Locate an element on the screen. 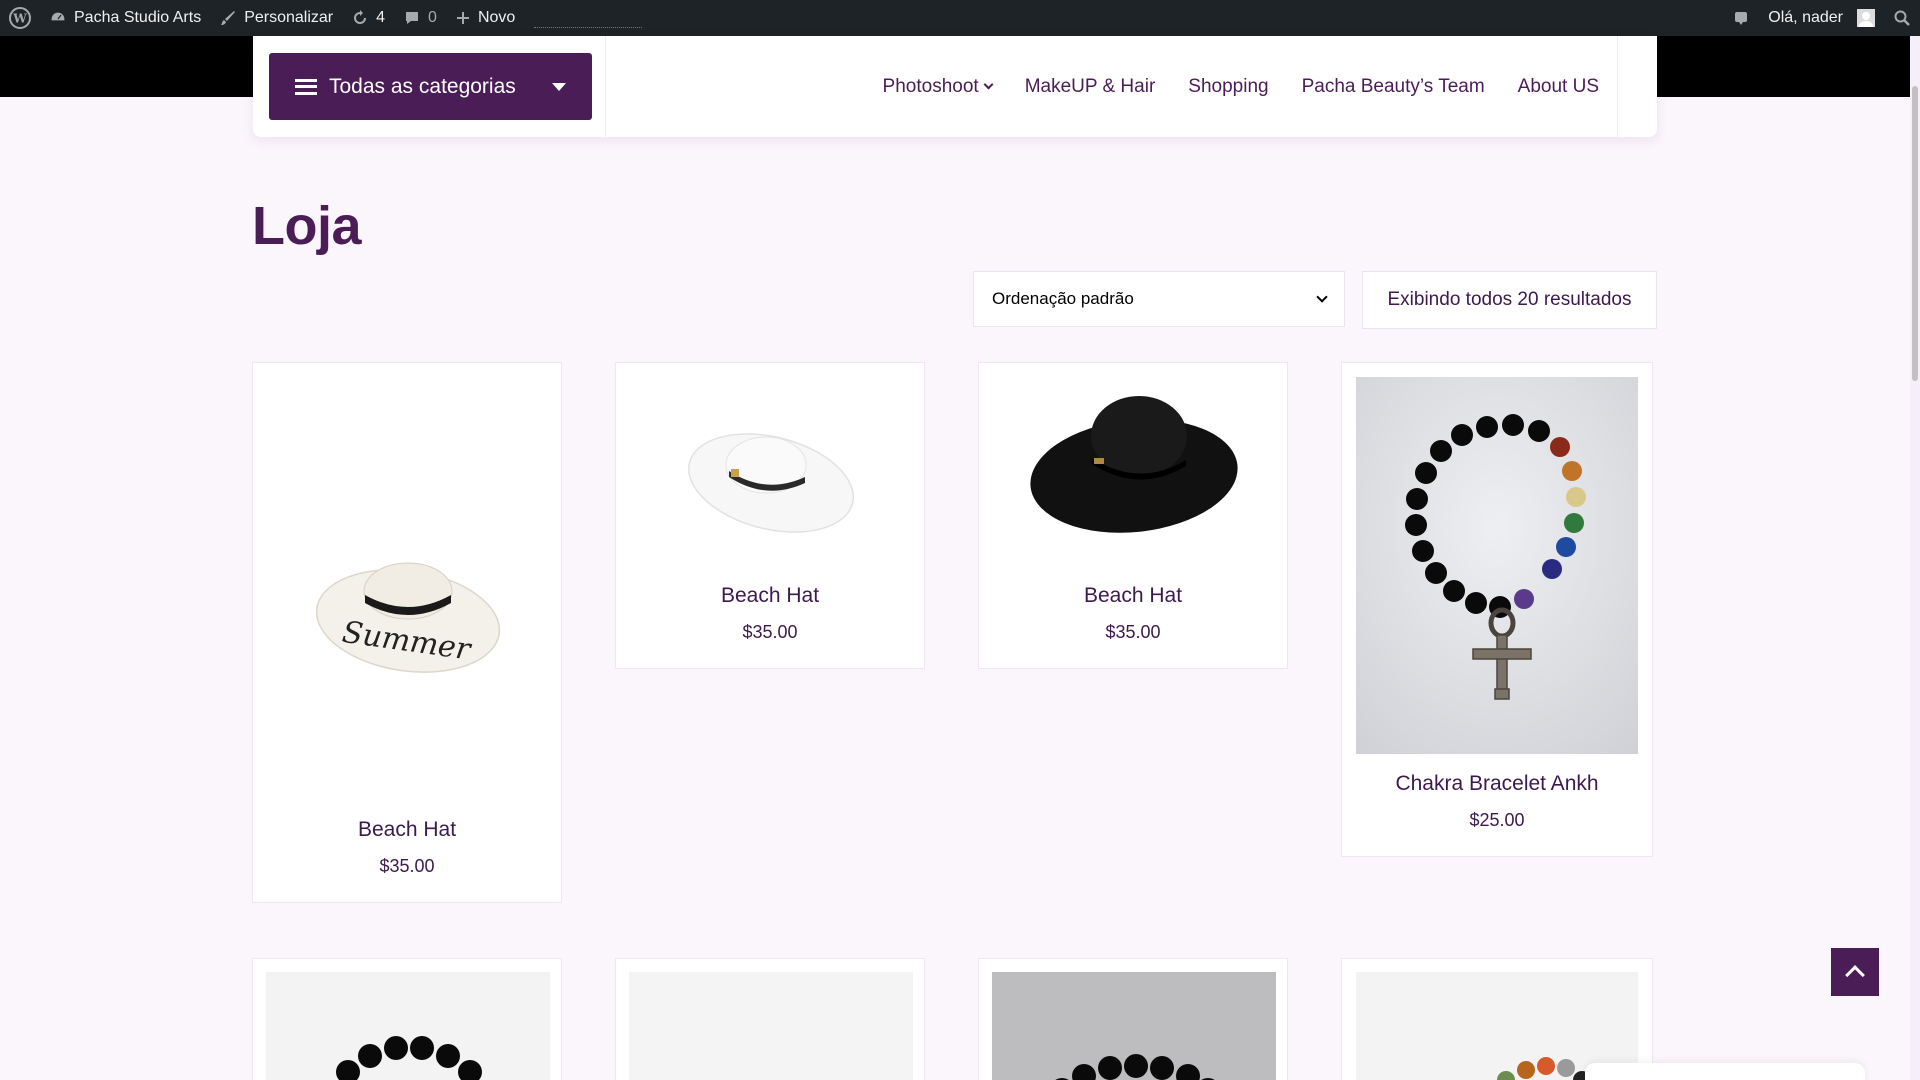 Image resolution: width=1920 pixels, height=1080 pixels. admin-site-name: Pacha Studio Arts is located at coordinates (125, 18).